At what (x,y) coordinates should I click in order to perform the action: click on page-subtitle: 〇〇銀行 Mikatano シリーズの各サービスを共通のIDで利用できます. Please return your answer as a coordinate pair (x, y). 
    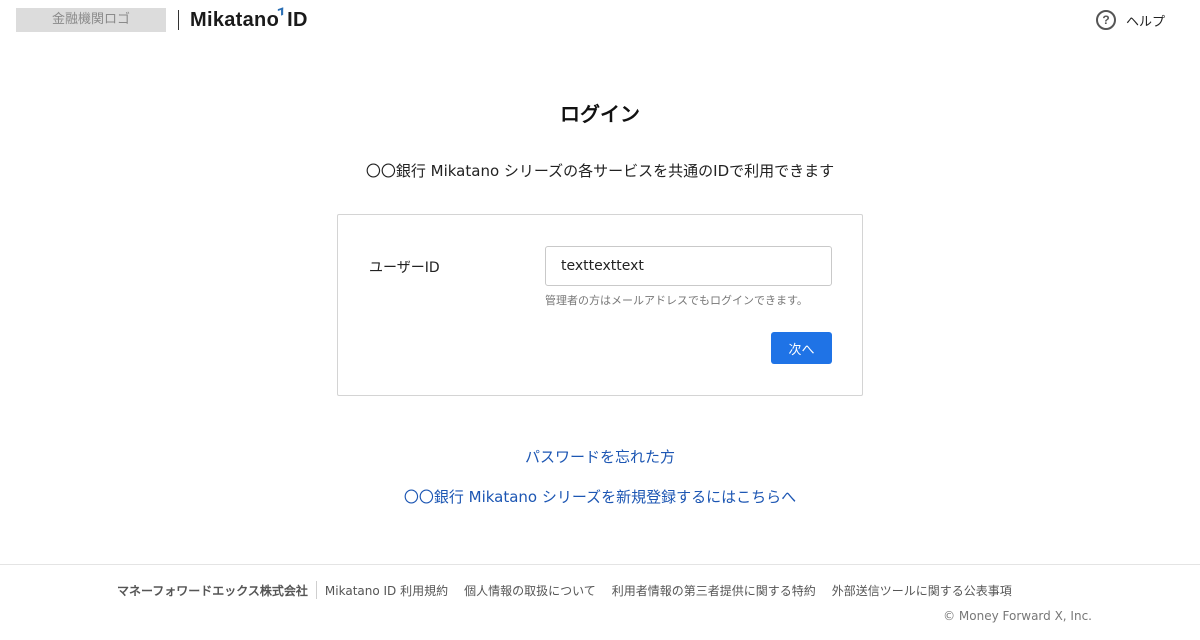
    Looking at the image, I should click on (600, 171).